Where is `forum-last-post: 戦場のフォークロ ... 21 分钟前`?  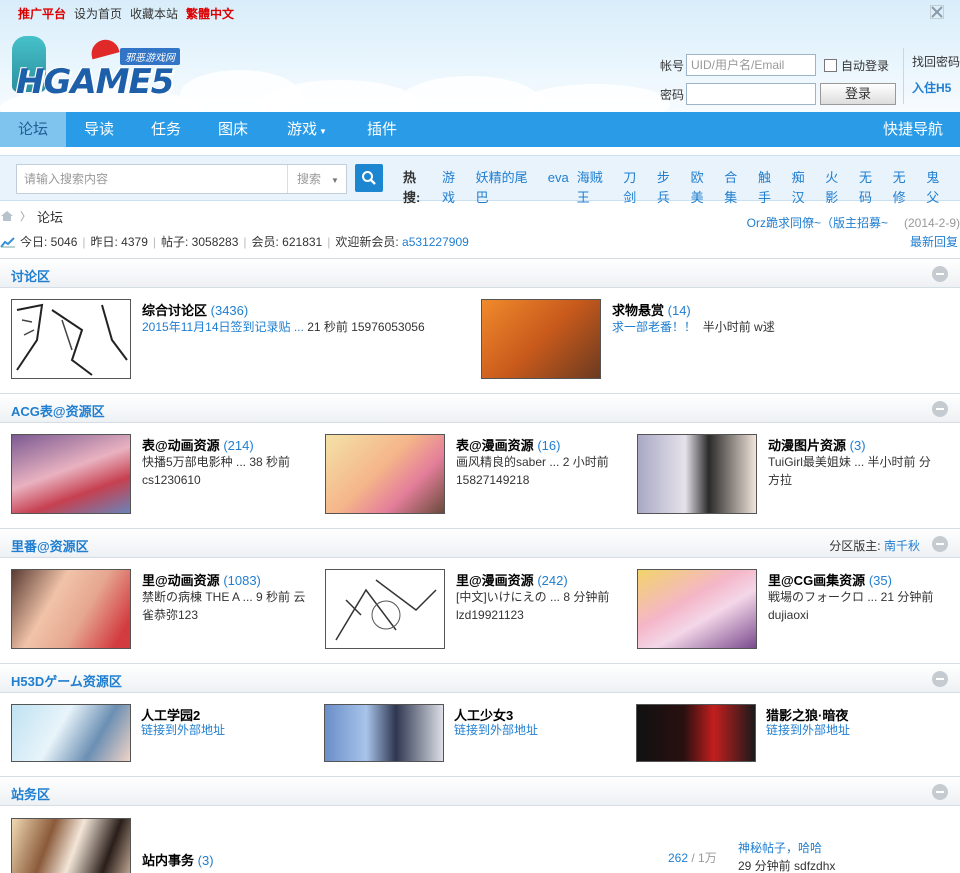
forum-last-post: 戦場のフォークロ ... 21 分钟前 is located at coordinates (850, 597).